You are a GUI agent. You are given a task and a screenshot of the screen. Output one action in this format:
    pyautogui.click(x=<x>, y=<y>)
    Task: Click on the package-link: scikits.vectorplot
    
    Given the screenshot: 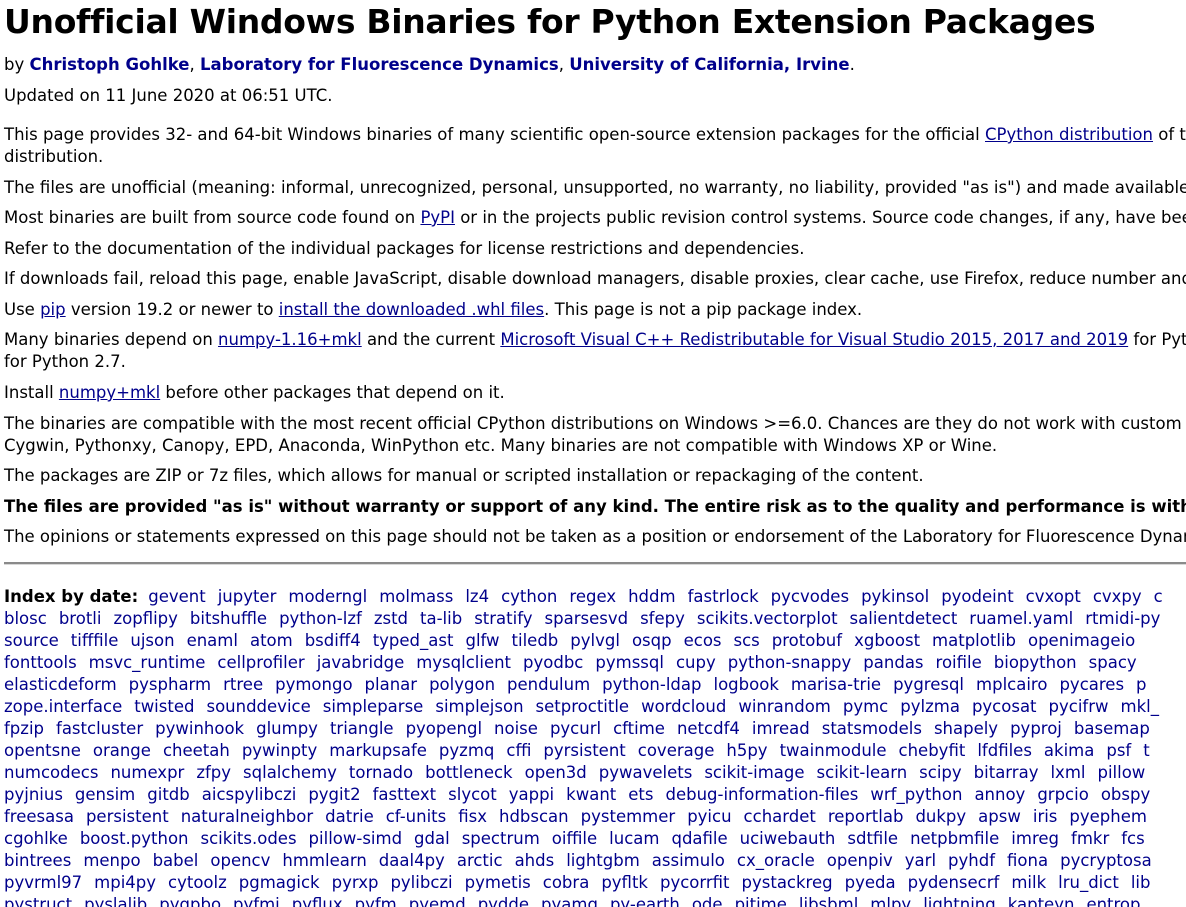 What is the action you would take?
    pyautogui.click(x=767, y=618)
    